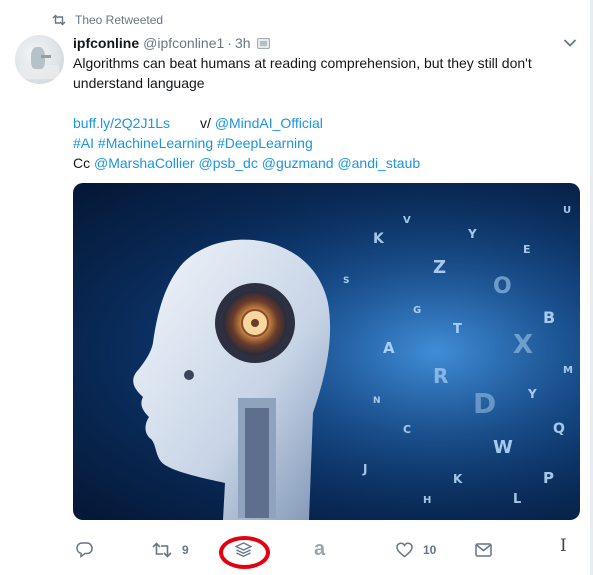  I want to click on svg-text: D, so click(484, 403).